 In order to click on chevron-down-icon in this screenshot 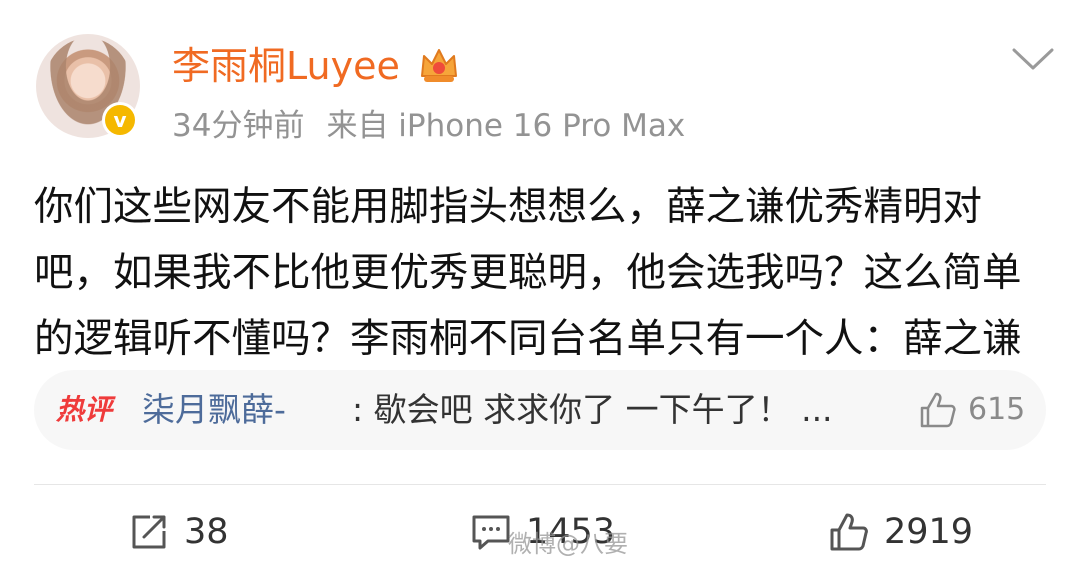, I will do `click(1033, 59)`.